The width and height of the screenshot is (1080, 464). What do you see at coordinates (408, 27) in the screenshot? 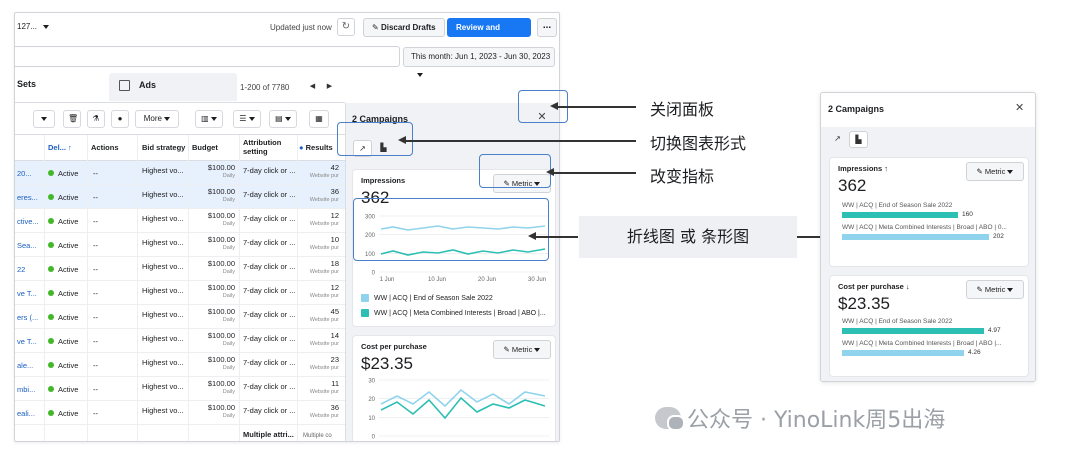
I see `discard-label: Discard Drafts` at bounding box center [408, 27].